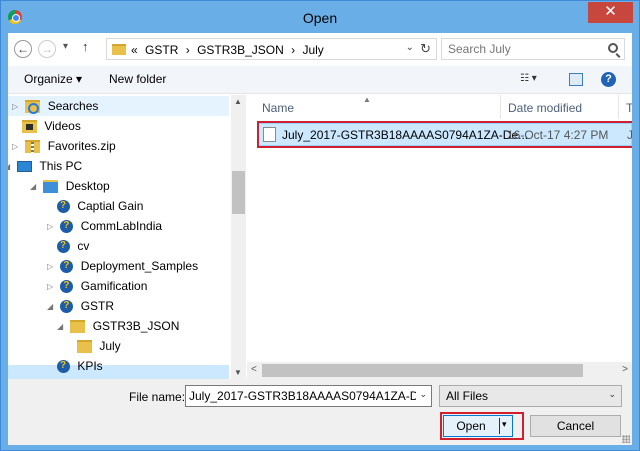 Image resolution: width=640 pixels, height=451 pixels. Describe the element at coordinates (51, 187) in the screenshot. I see `desktop-icon` at that location.